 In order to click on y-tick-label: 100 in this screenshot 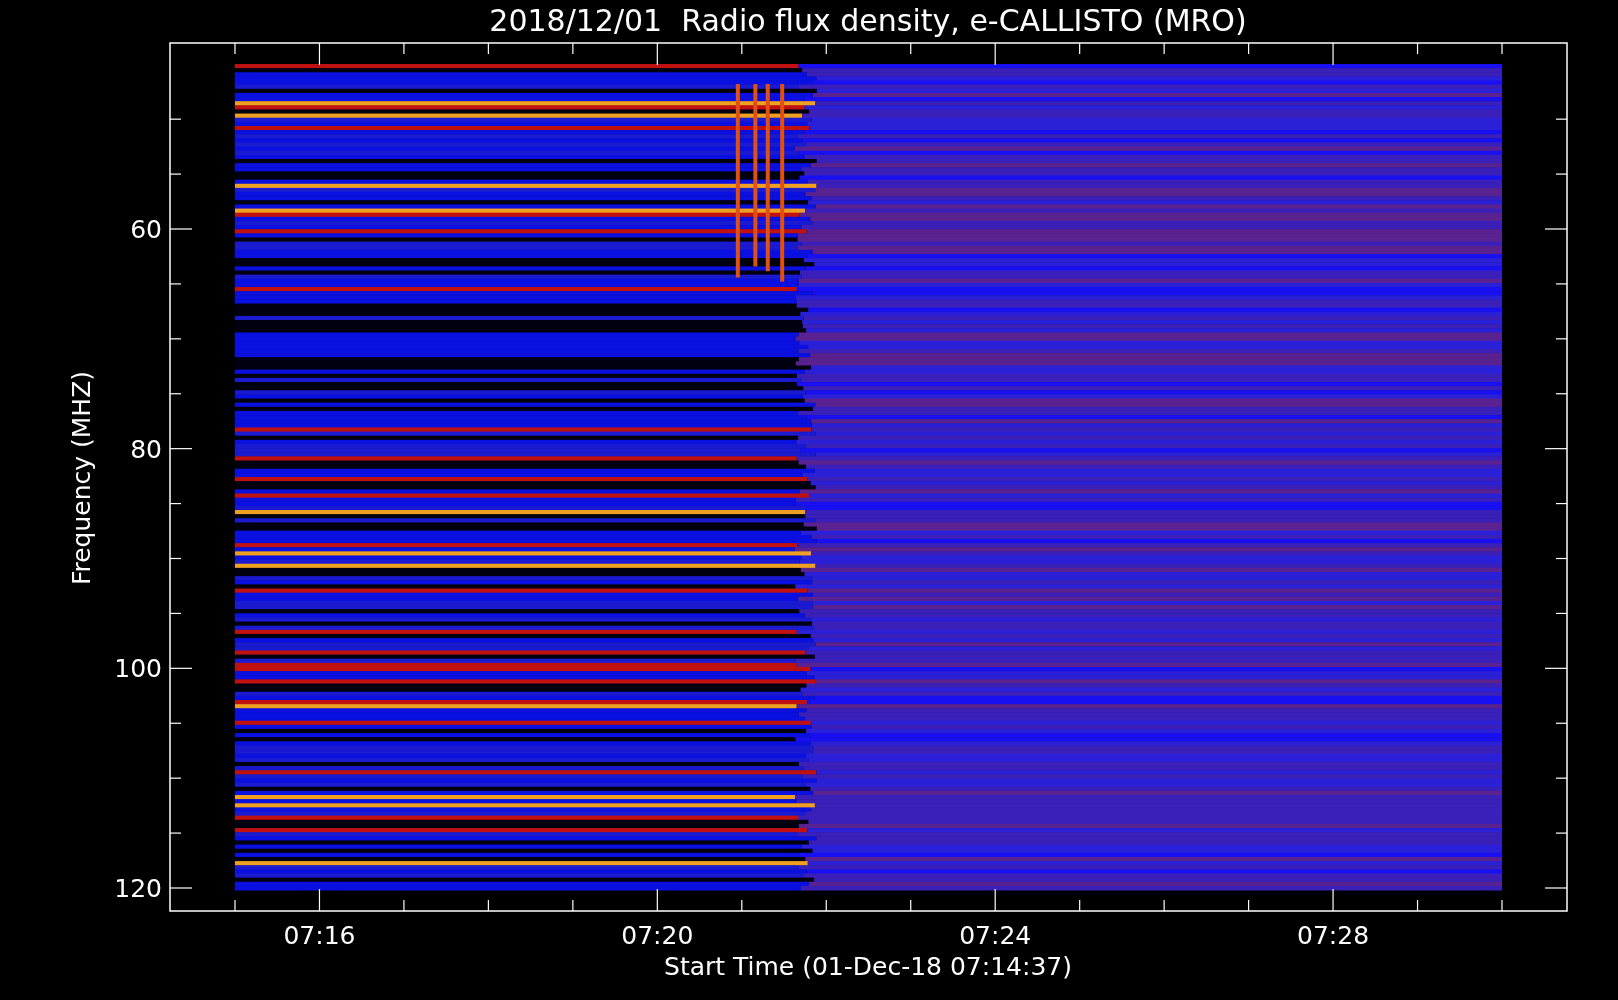, I will do `click(138, 669)`.